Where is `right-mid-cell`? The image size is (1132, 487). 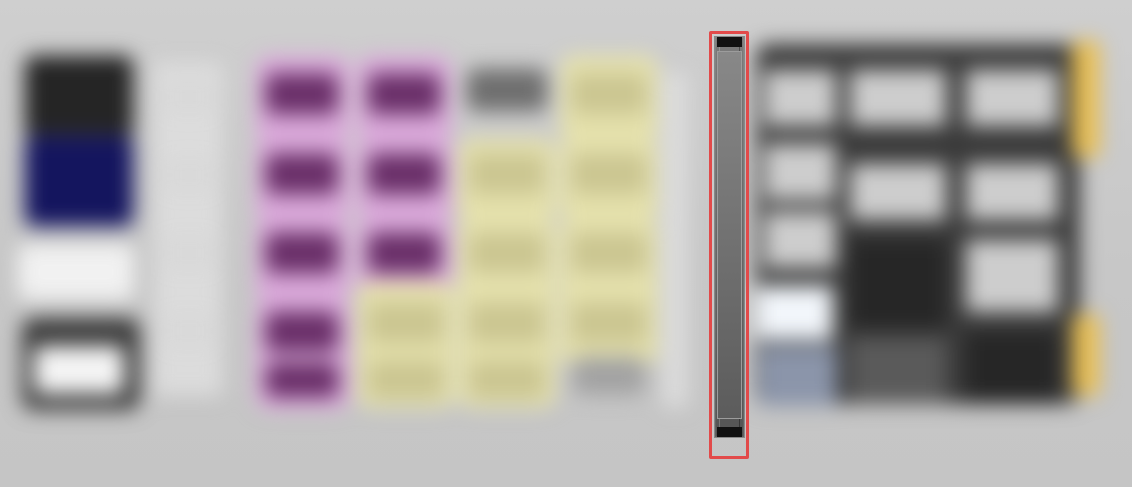
right-mid-cell is located at coordinates (898, 371).